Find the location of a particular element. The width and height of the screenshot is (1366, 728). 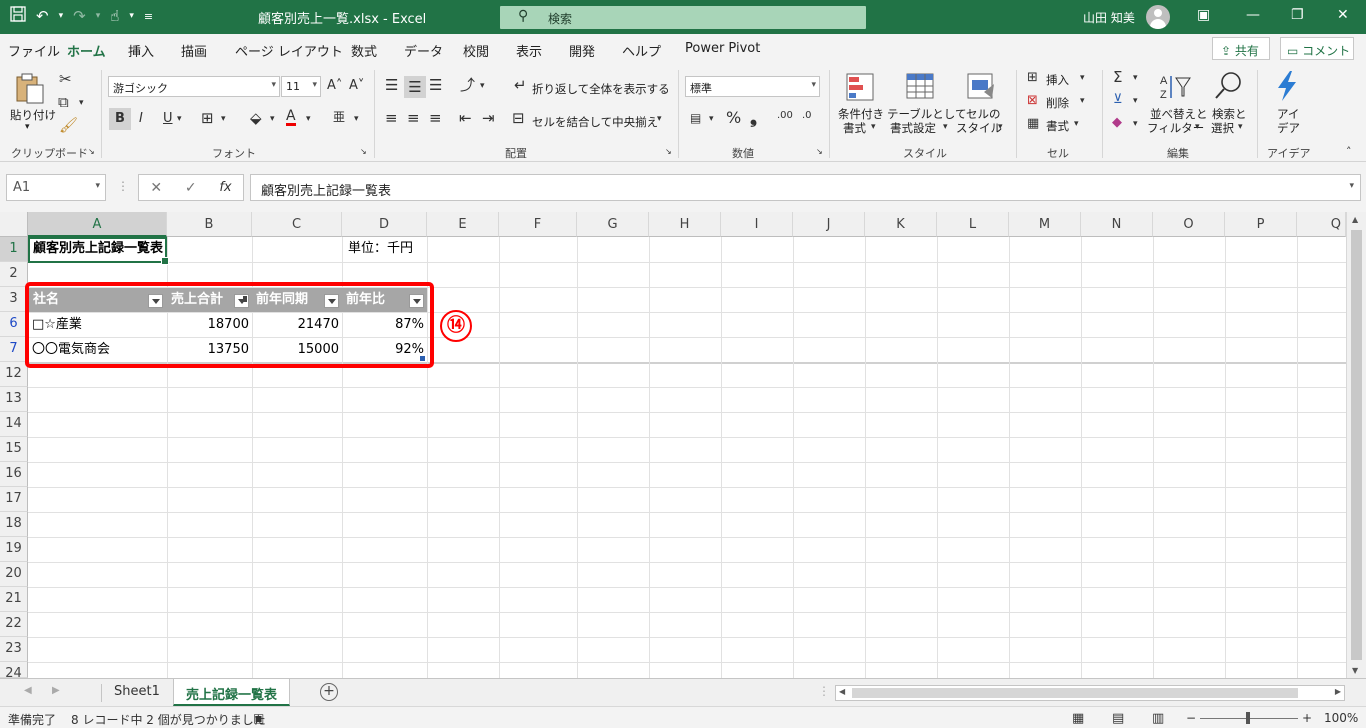

zoom-level: 100% is located at coordinates (1341, 718).